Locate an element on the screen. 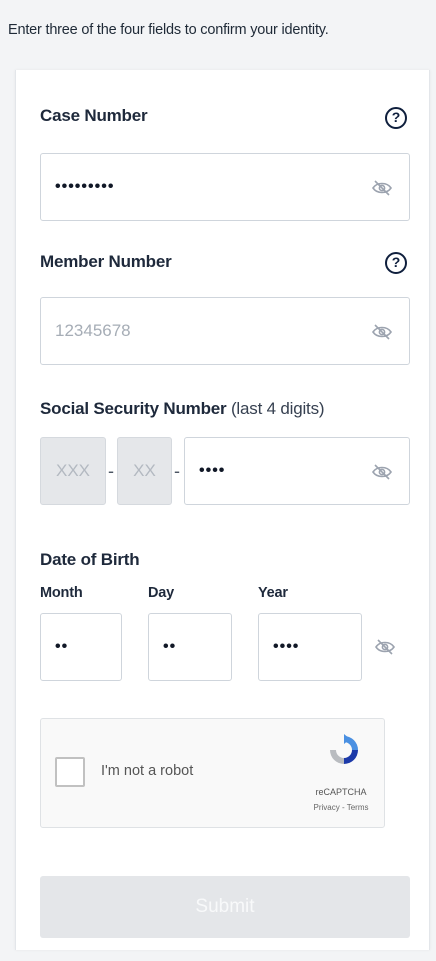 Image resolution: width=436 pixels, height=961 pixels. ssn-part2-placeholder: XX is located at coordinates (144, 470).